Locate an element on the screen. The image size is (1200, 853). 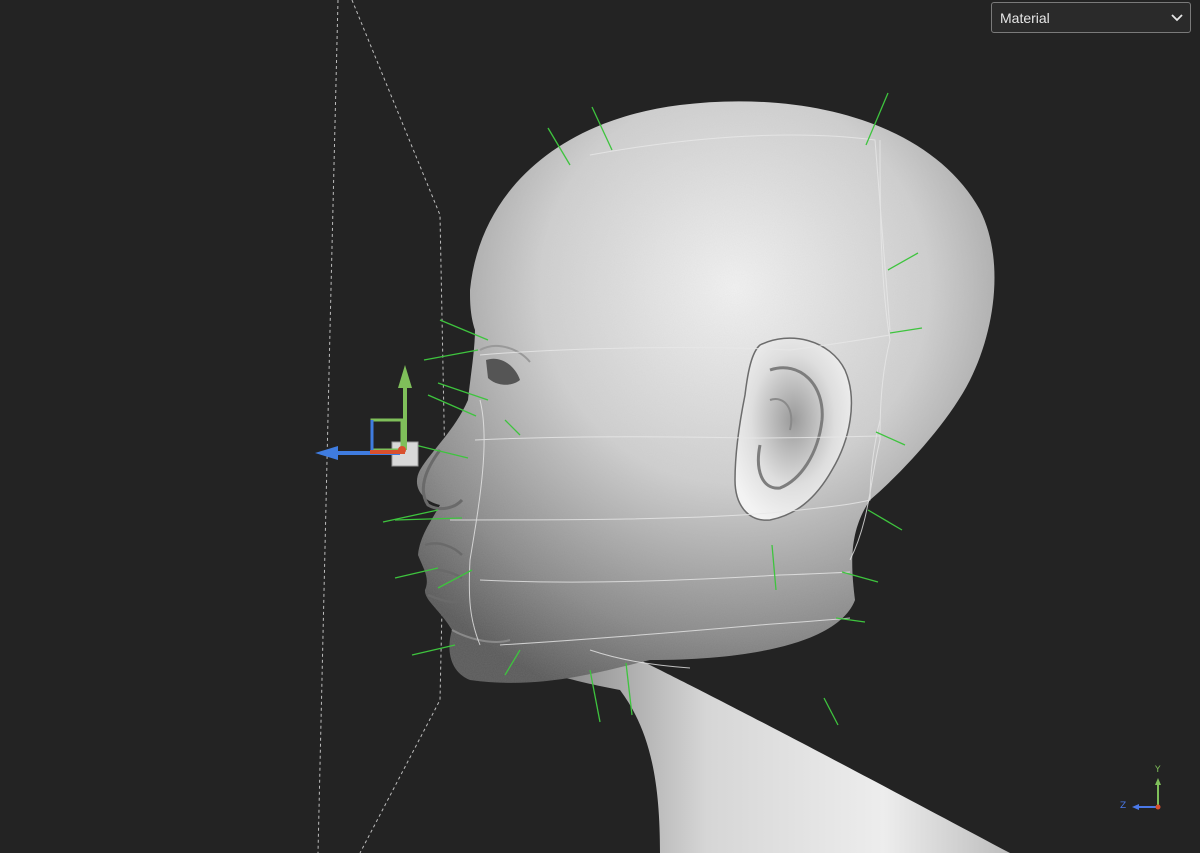
axis-orientation-indicator: Y Z is located at coordinates (1142, 790).